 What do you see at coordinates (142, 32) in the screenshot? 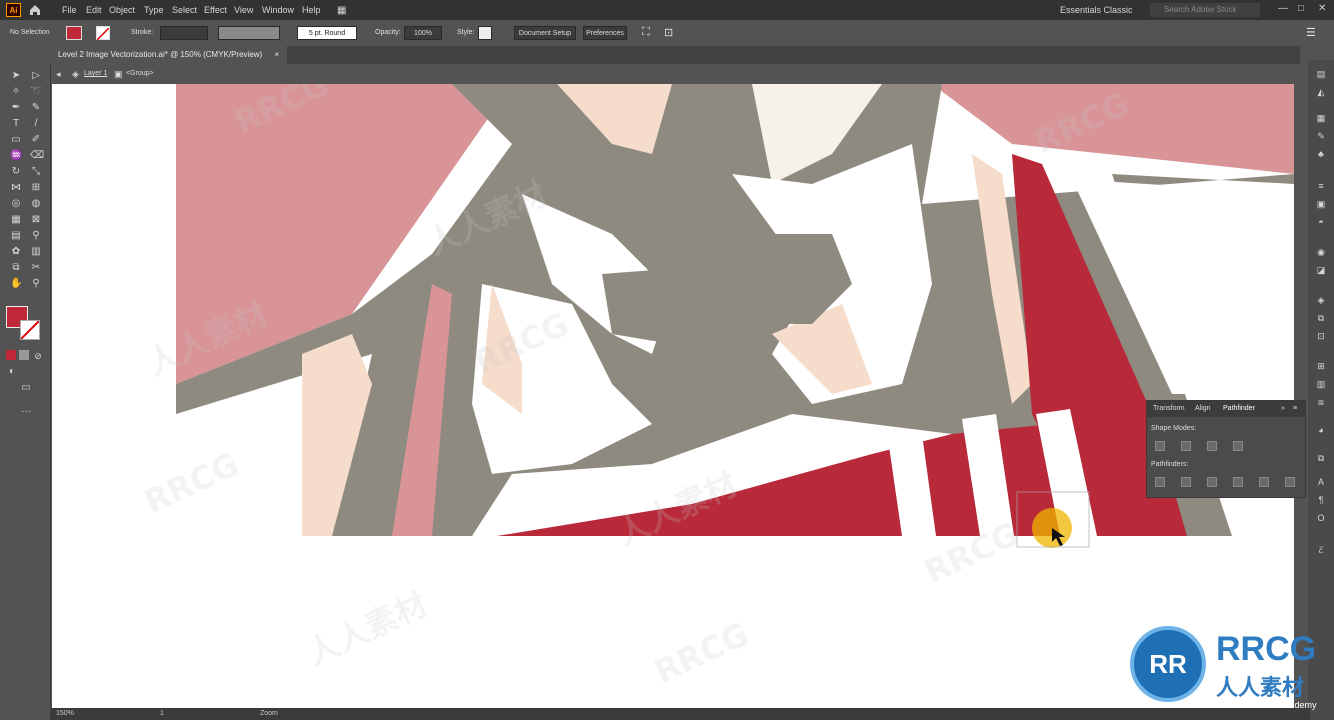
I see `stroke-label: Stroke:` at bounding box center [142, 32].